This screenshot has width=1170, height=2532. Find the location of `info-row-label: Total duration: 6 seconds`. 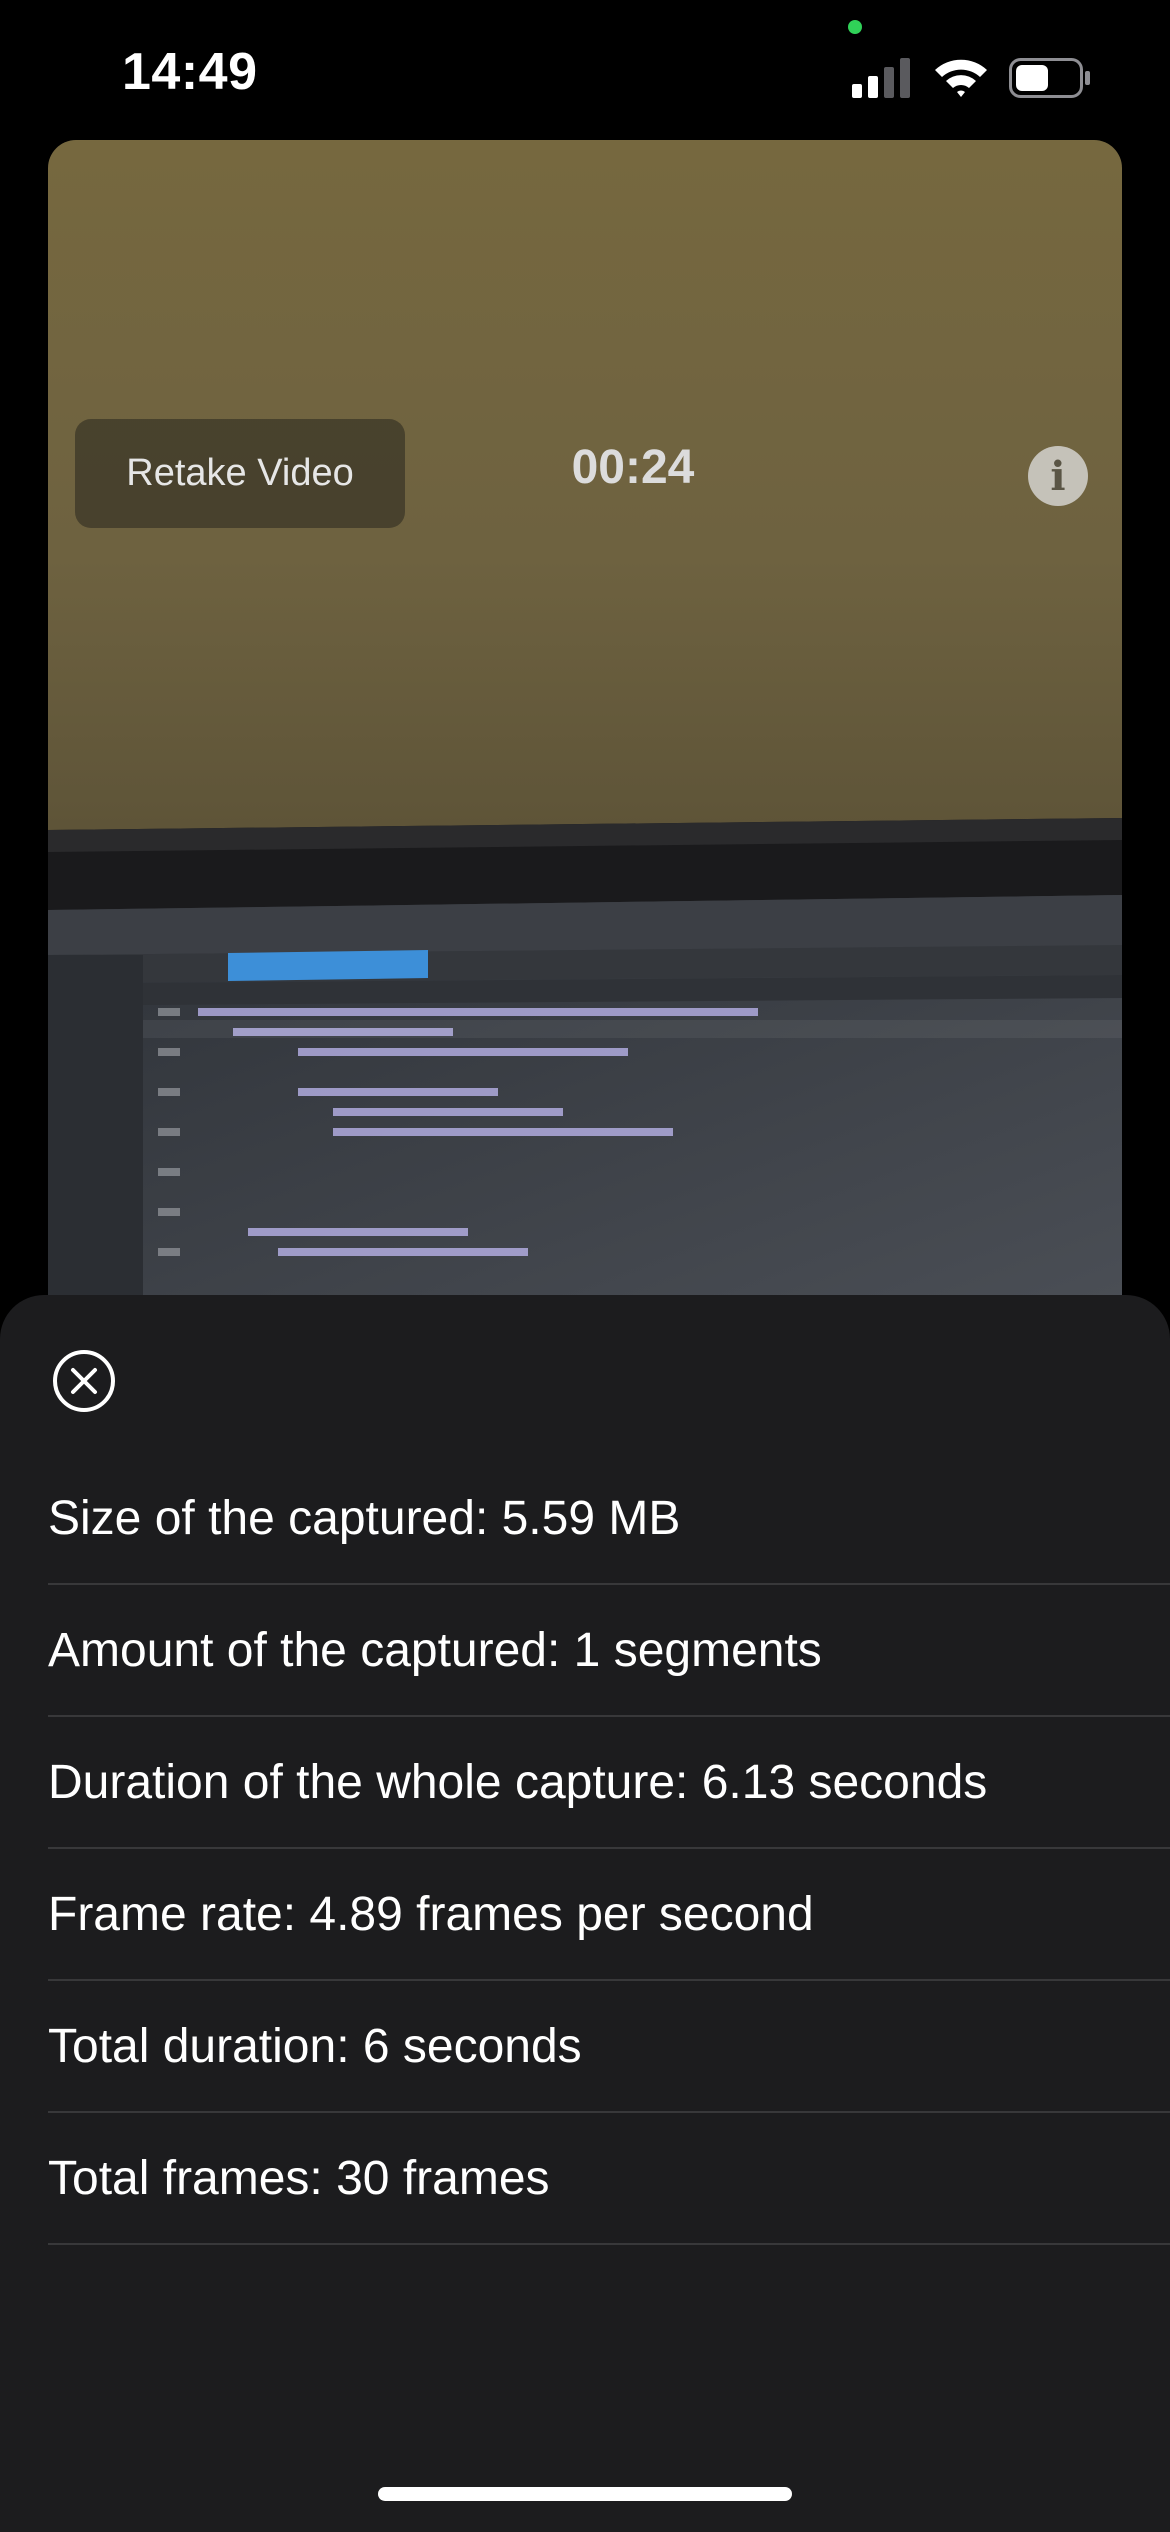

info-row-label: Total duration: 6 seconds is located at coordinates (315, 2046).